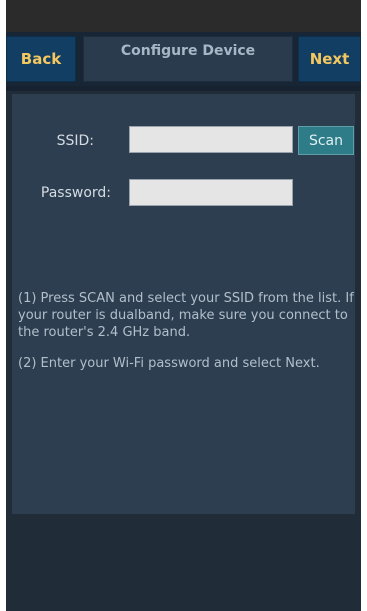  What do you see at coordinates (188, 51) in the screenshot?
I see `page-title: Configure Device` at bounding box center [188, 51].